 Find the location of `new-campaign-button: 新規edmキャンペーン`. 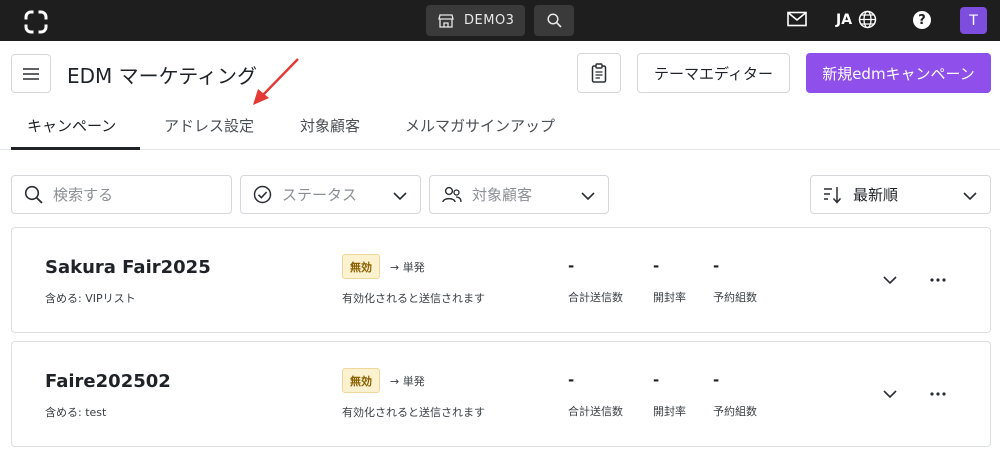

new-campaign-button: 新規edmキャンペーン is located at coordinates (898, 73).